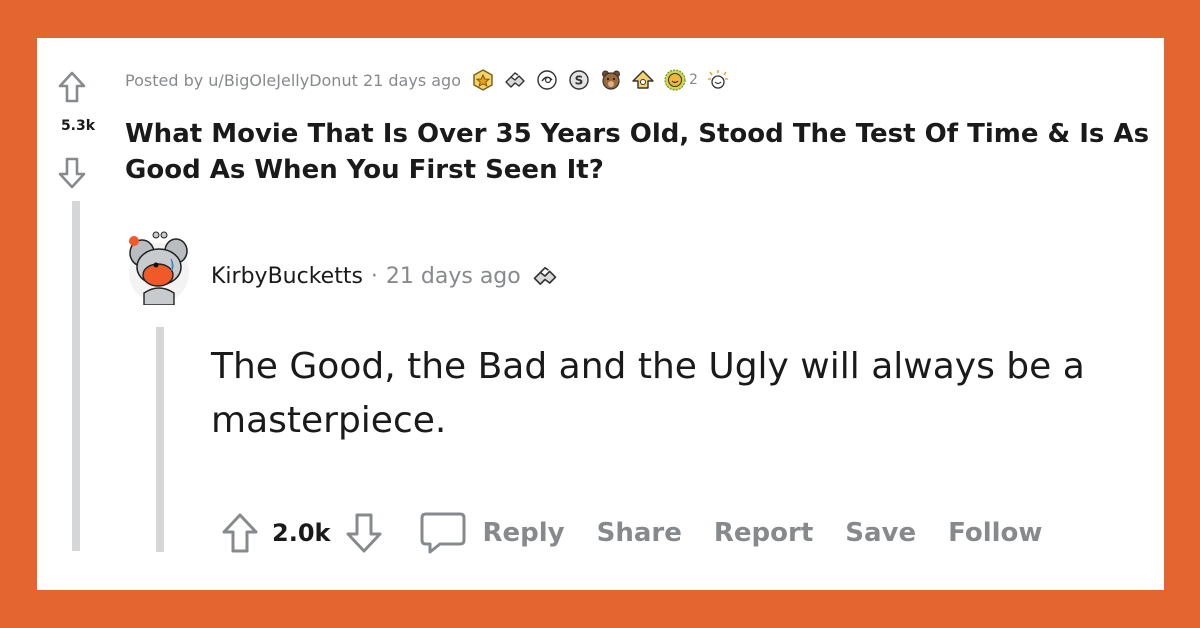 The height and width of the screenshot is (628, 1200). What do you see at coordinates (880, 533) in the screenshot?
I see `save-action: Save` at bounding box center [880, 533].